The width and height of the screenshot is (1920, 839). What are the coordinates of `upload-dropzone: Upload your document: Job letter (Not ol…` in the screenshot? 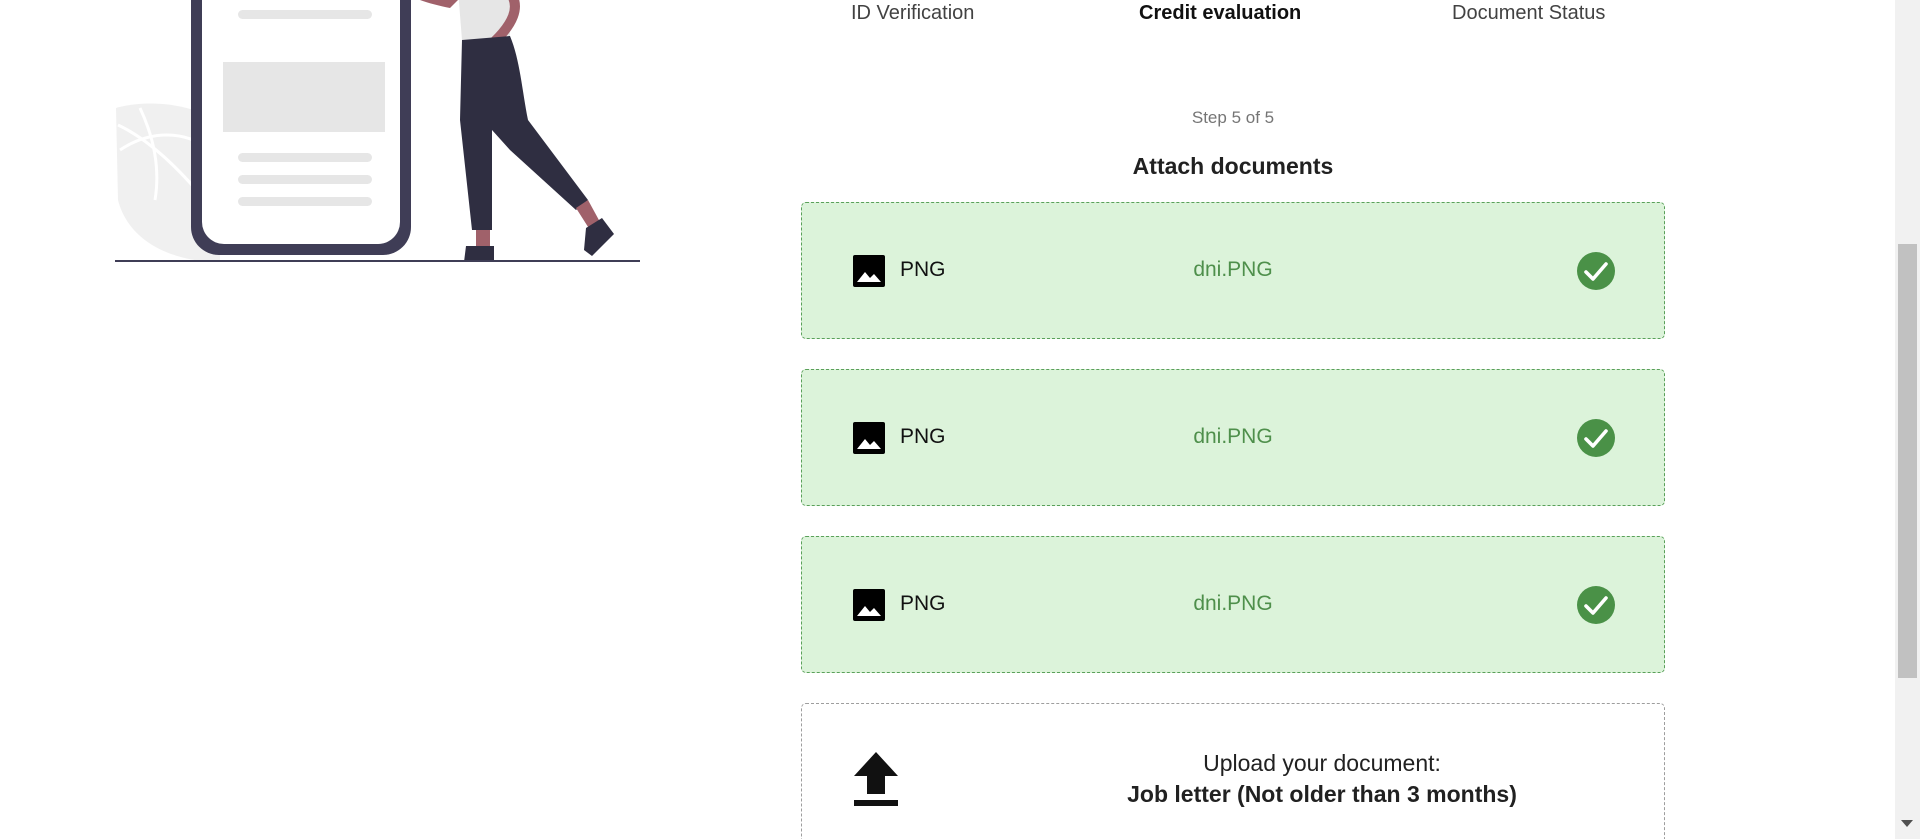 It's located at (1233, 771).